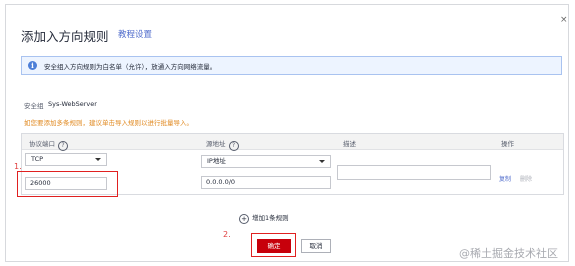  What do you see at coordinates (349, 144) in the screenshot?
I see `header-description: 描述` at bounding box center [349, 144].